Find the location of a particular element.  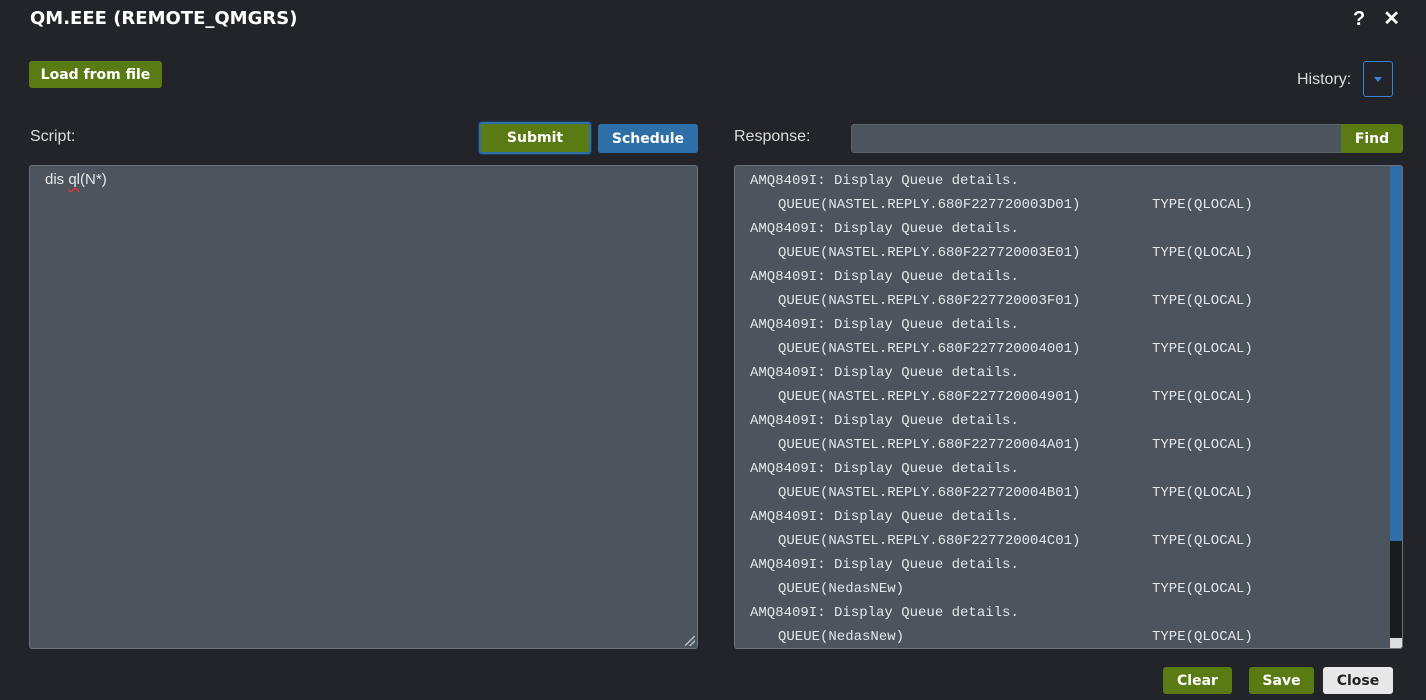

response-detail-line: QUEUE(NedasNEw) TYPE(QLOCAL) is located at coordinates (1001, 589).